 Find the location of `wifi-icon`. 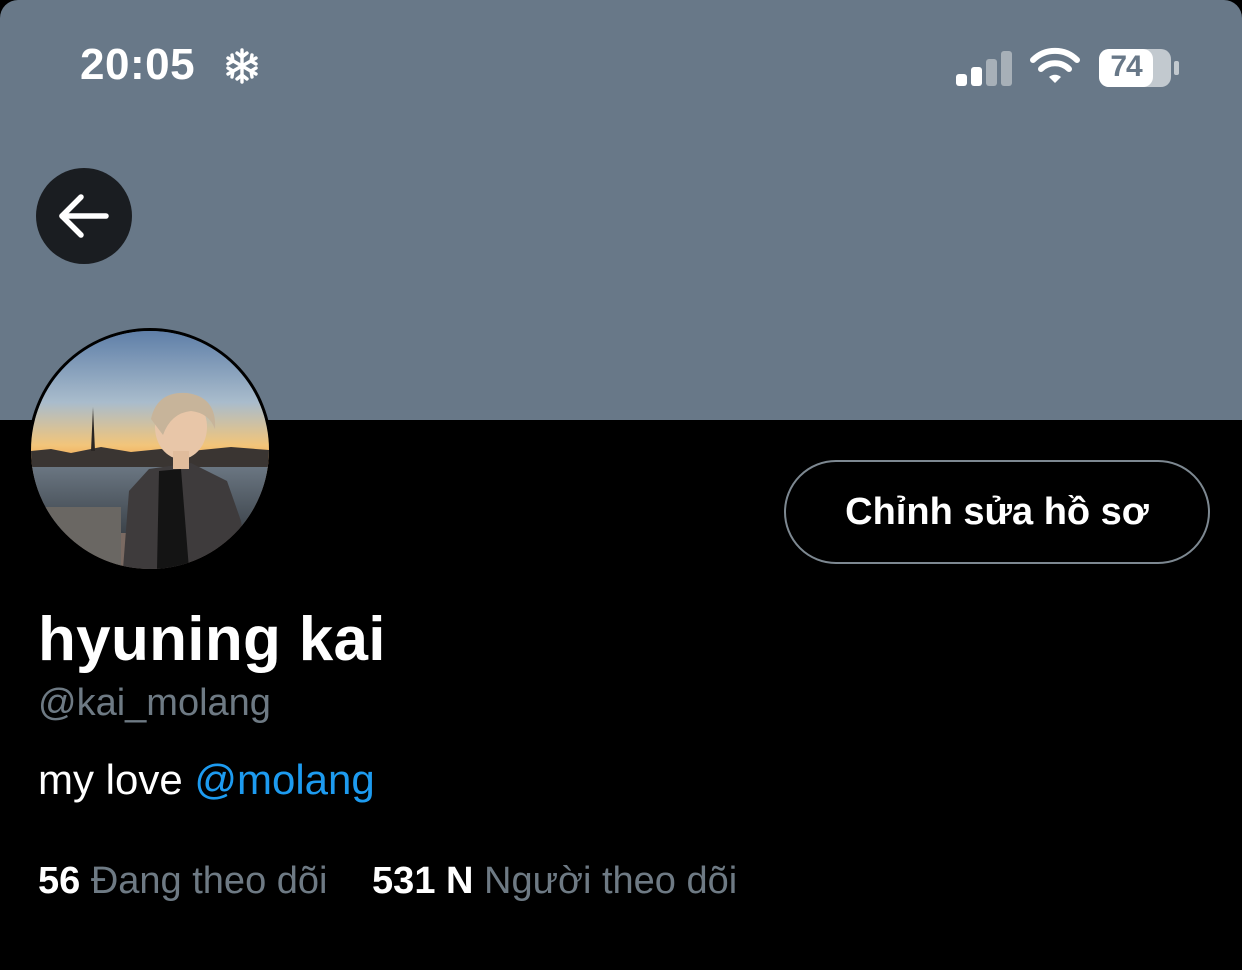

wifi-icon is located at coordinates (1055, 68).